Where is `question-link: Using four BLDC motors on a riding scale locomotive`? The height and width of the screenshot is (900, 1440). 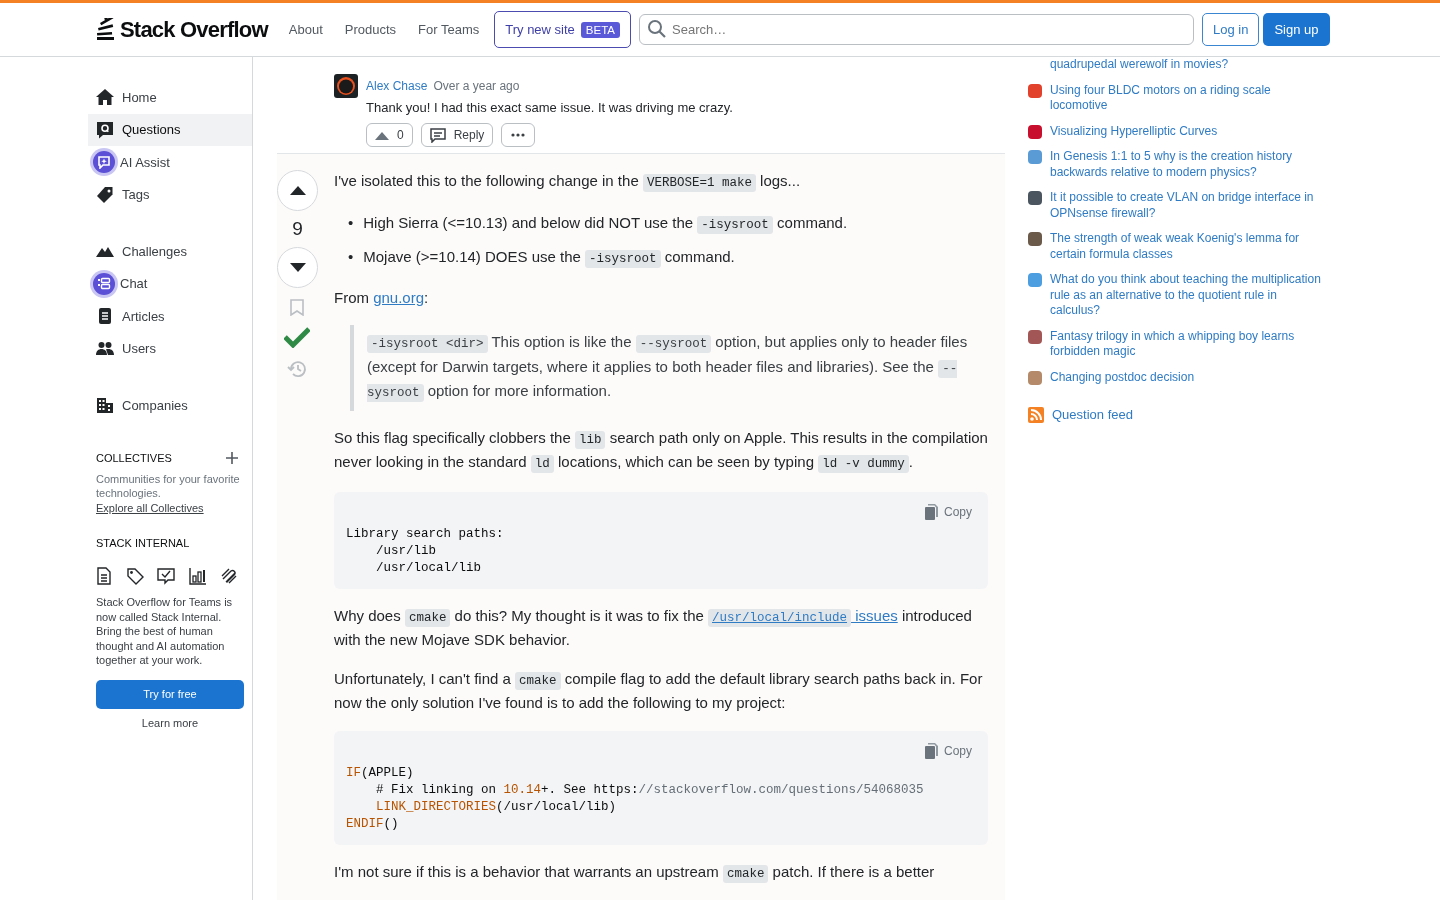
question-link: Using four BLDC motors on a riding scale locomotive is located at coordinates (1189, 98).